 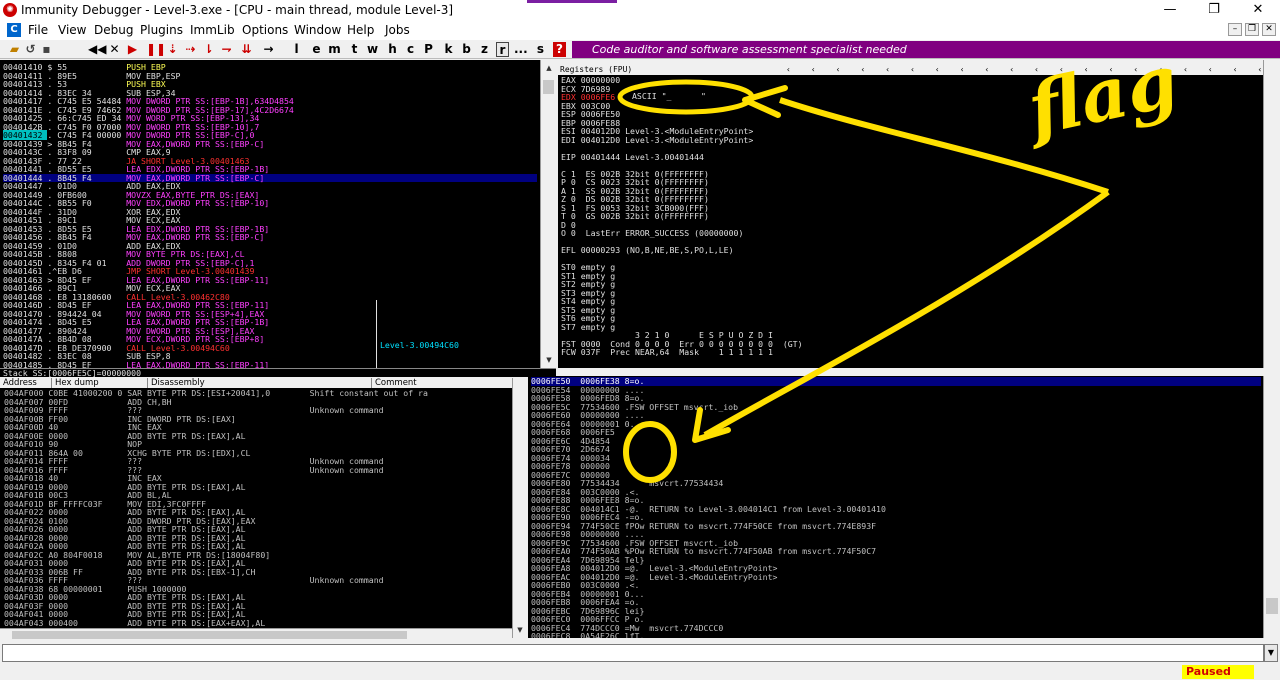 I want to click on highlight-ellipse-ascii, so click(x=686, y=97).